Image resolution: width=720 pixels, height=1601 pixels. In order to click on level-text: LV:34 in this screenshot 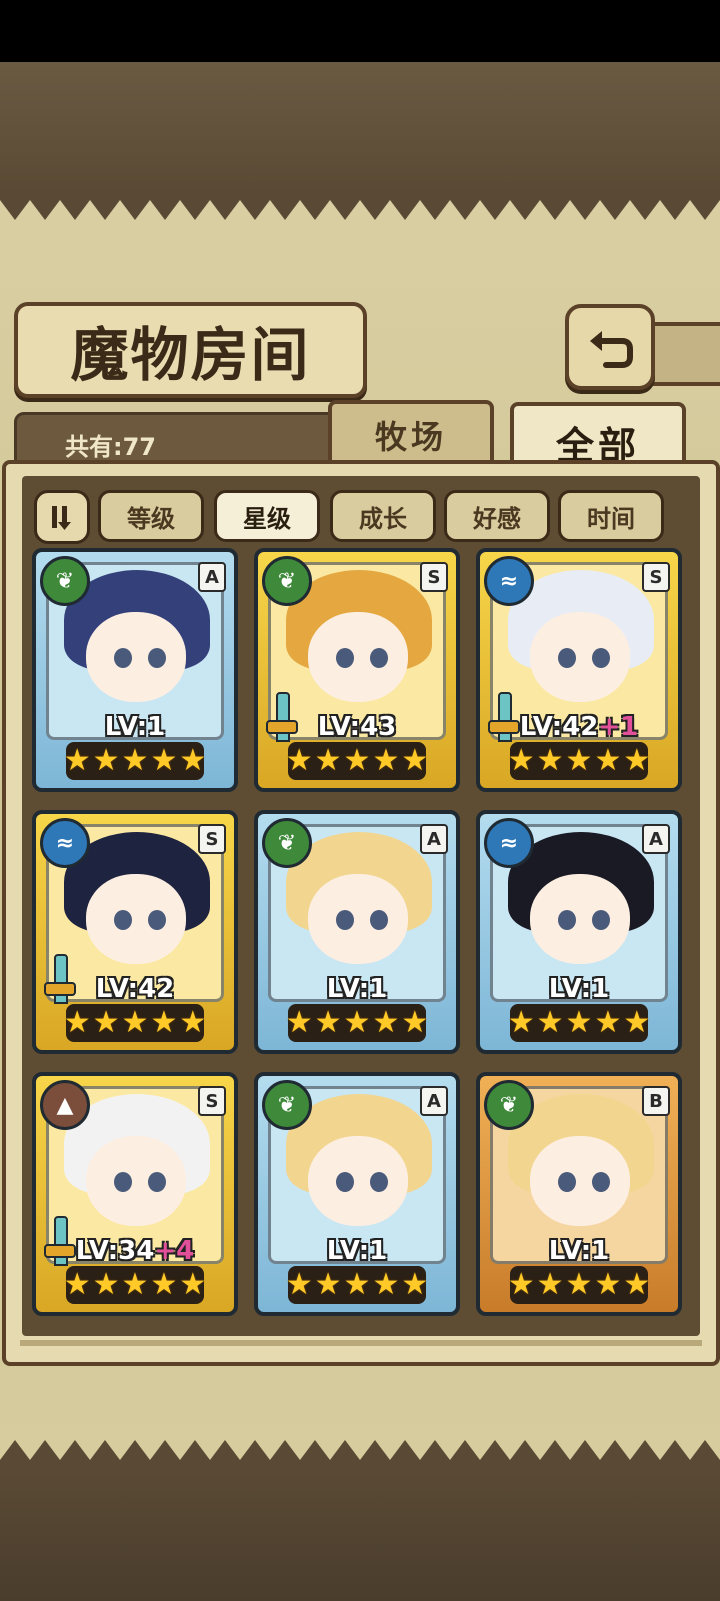, I will do `click(115, 1251)`.